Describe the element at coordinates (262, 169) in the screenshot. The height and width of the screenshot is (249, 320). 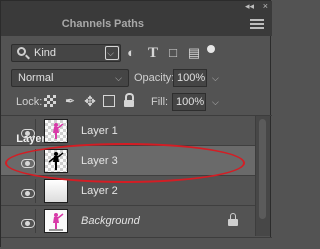
I see `scrollbar-thumb` at that location.